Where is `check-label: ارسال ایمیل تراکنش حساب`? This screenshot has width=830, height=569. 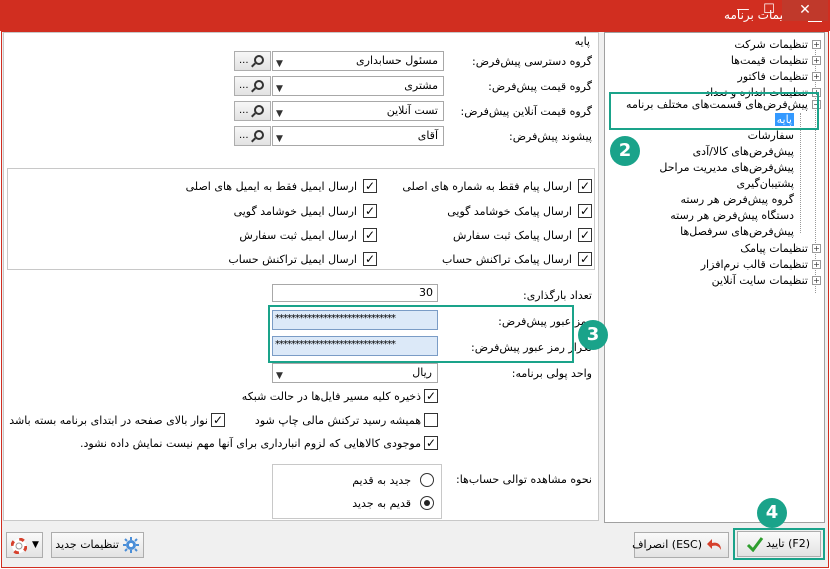
check-label: ارسال ایمیل تراکنش حساب is located at coordinates (292, 259).